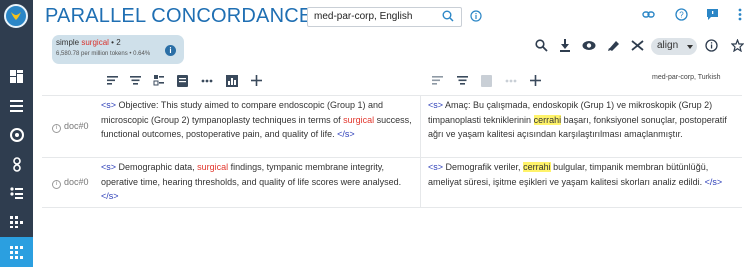 The height and width of the screenshot is (267, 745). I want to click on sidebar-list-icon, so click(16, 106).